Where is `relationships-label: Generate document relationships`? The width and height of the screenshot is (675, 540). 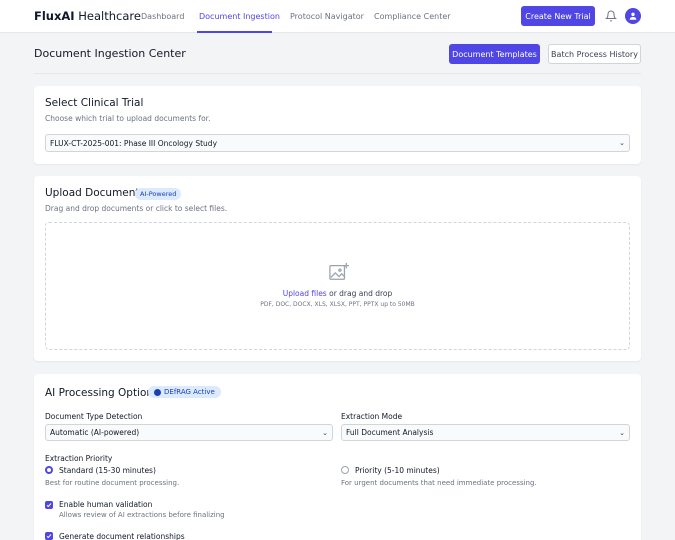
relationships-label: Generate document relationships is located at coordinates (122, 536).